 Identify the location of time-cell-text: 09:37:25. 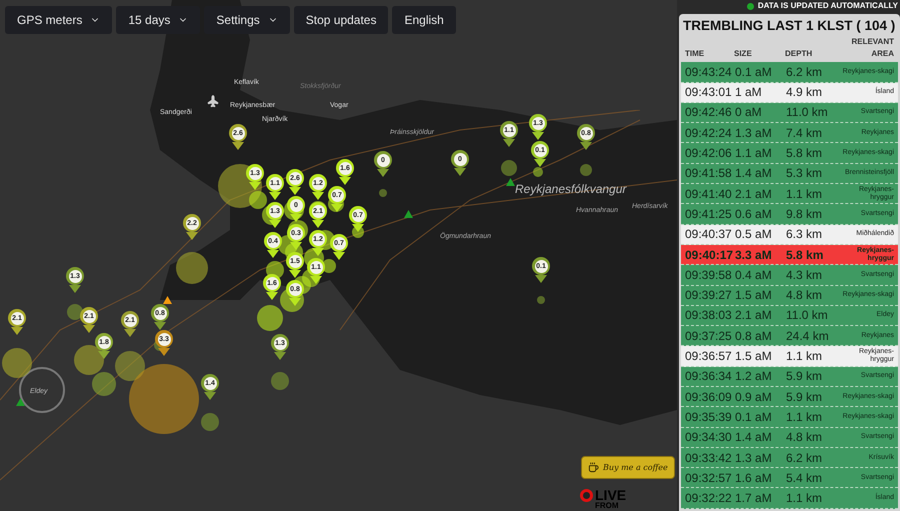
(709, 336).